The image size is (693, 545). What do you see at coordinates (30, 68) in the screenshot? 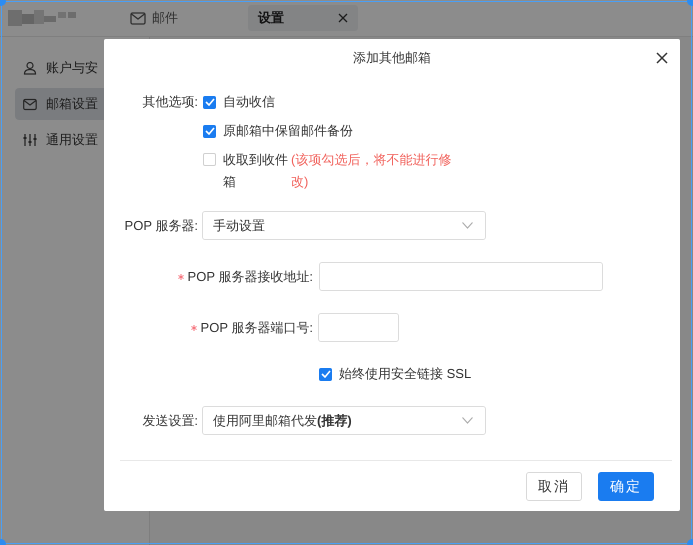
I see `user-icon` at bounding box center [30, 68].